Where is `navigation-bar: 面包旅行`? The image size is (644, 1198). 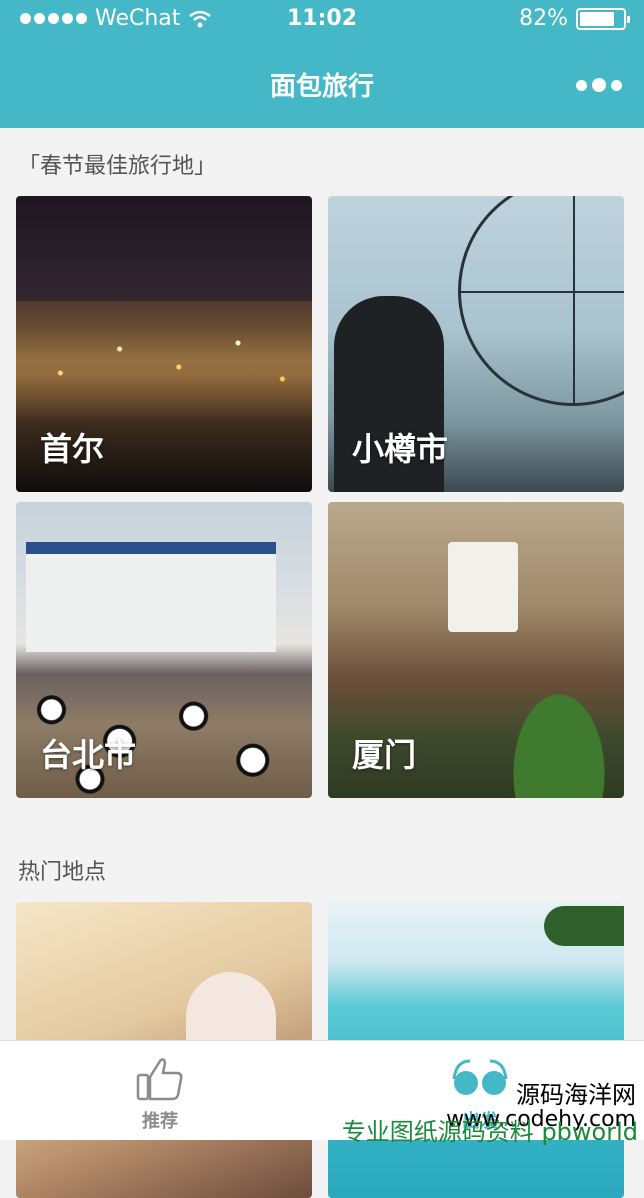 navigation-bar: 面包旅行 is located at coordinates (322, 84).